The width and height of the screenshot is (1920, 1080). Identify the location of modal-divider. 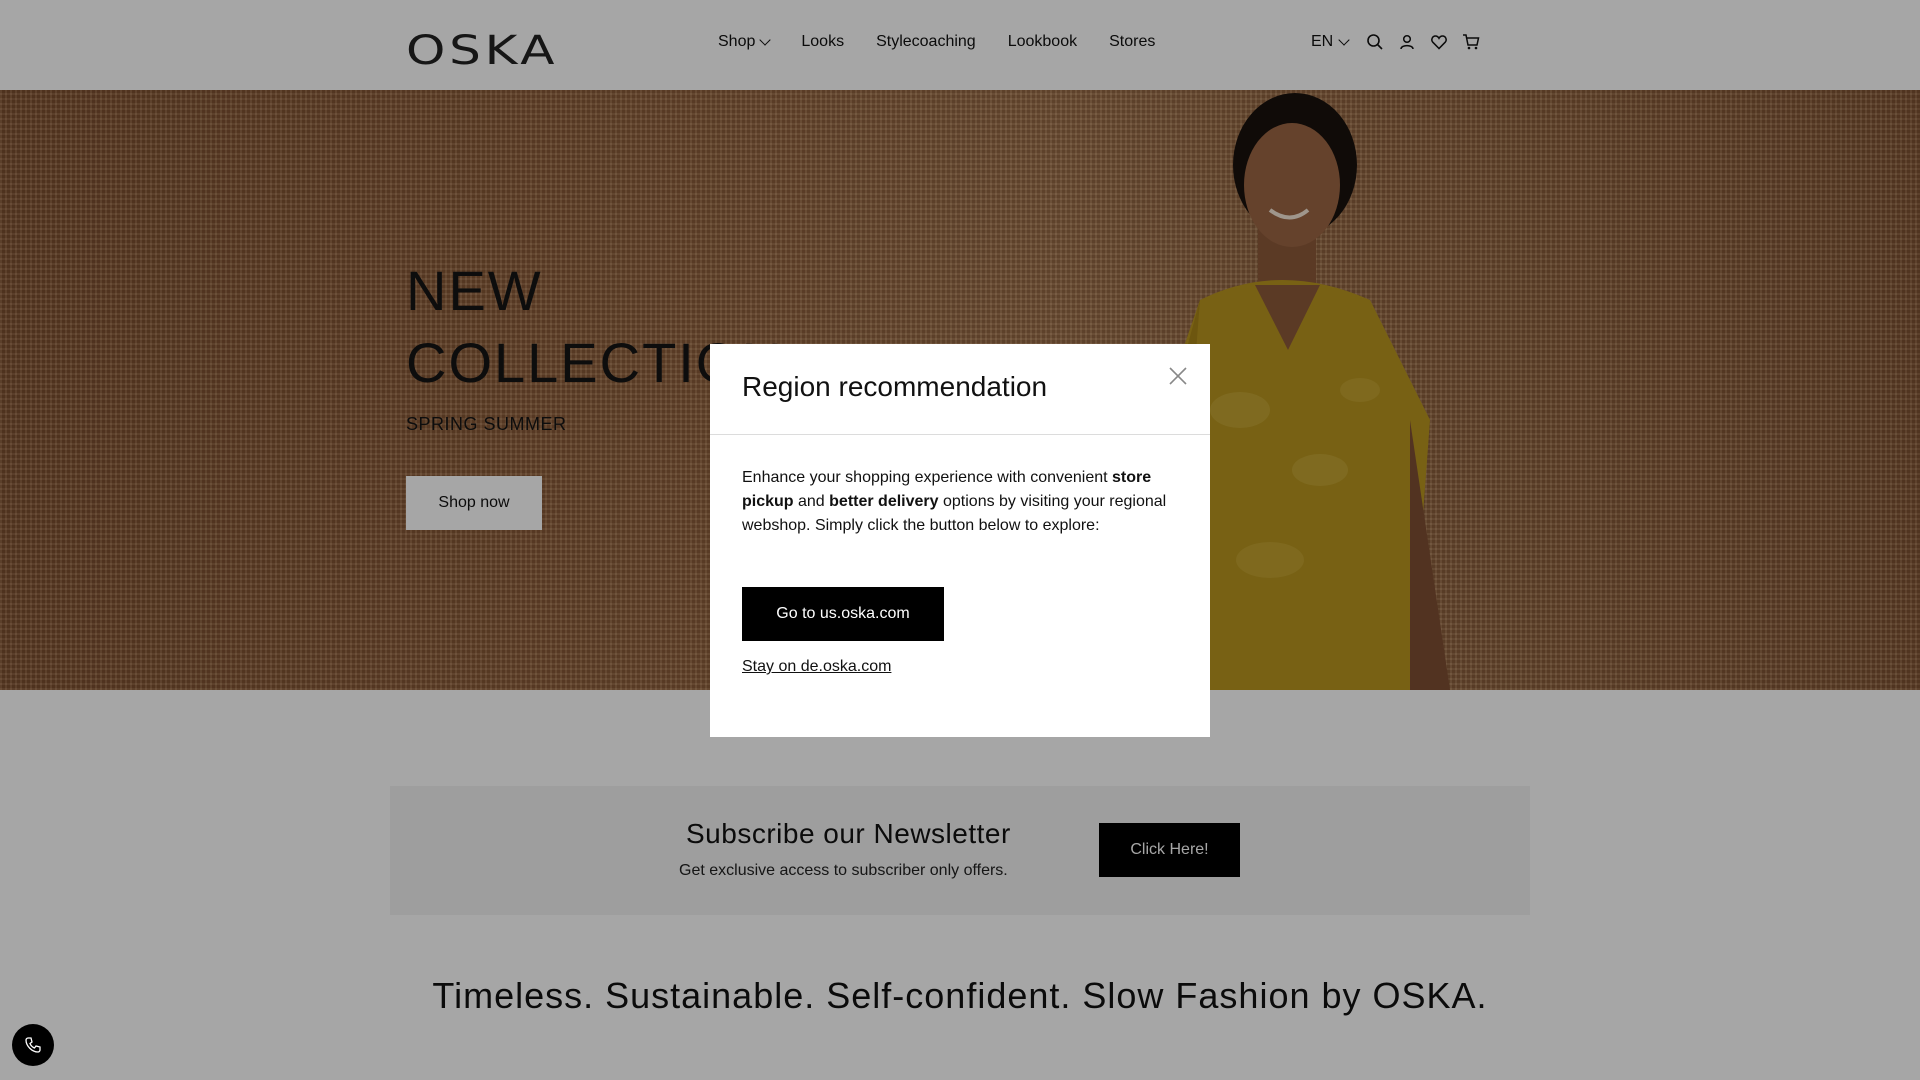
(960, 434).